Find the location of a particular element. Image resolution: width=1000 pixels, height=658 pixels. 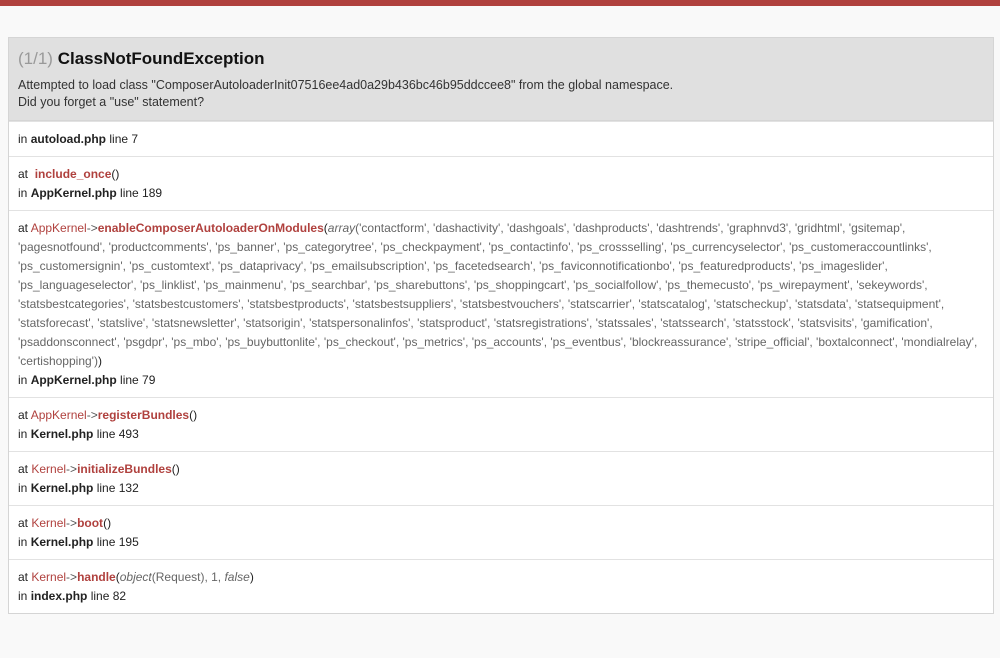

file-name: autoload.php is located at coordinates (68, 139).